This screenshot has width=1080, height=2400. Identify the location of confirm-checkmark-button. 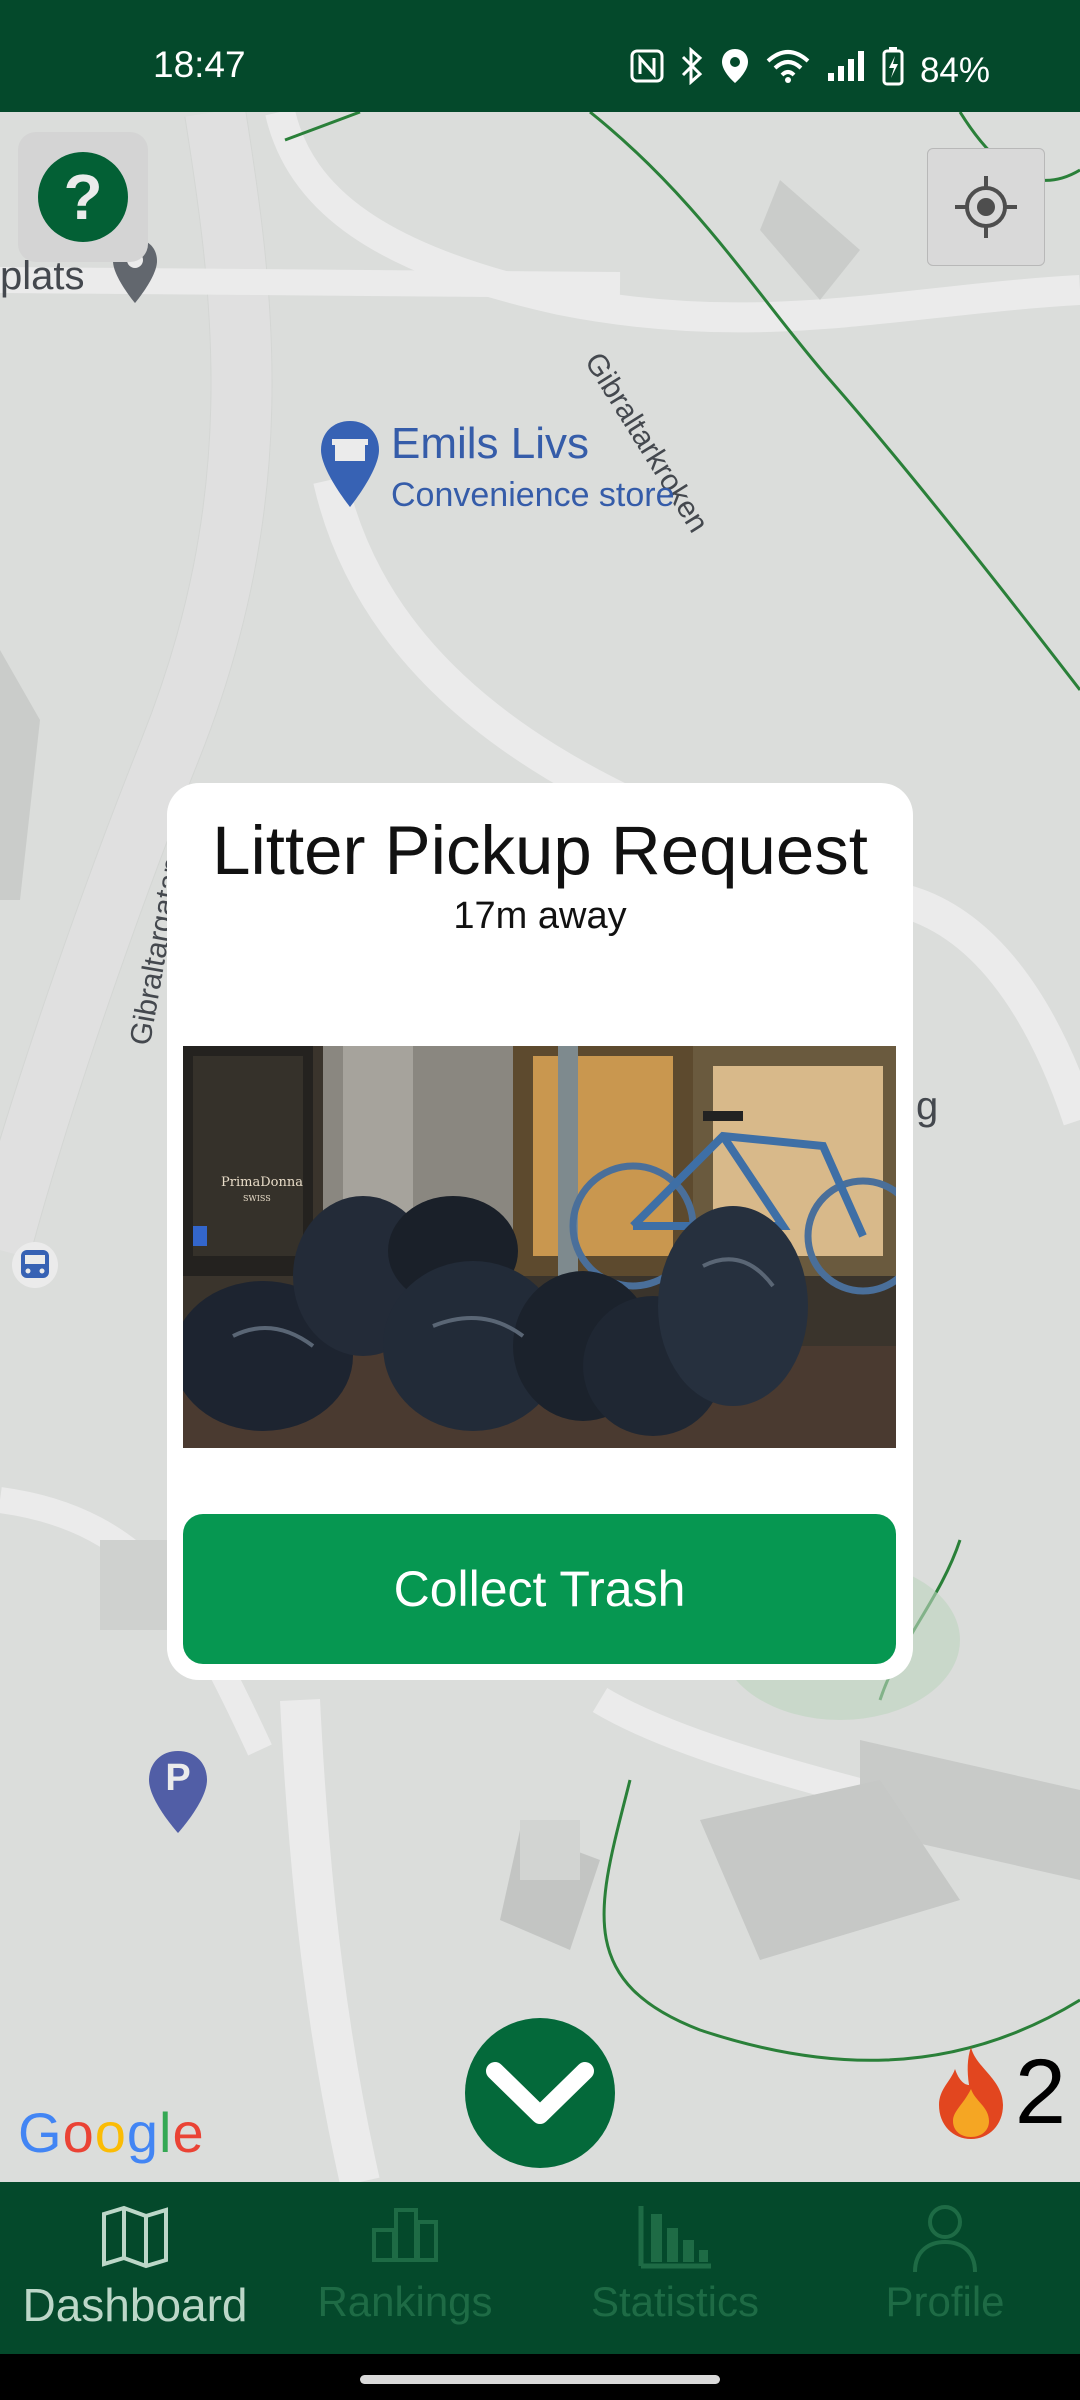
(540, 2093).